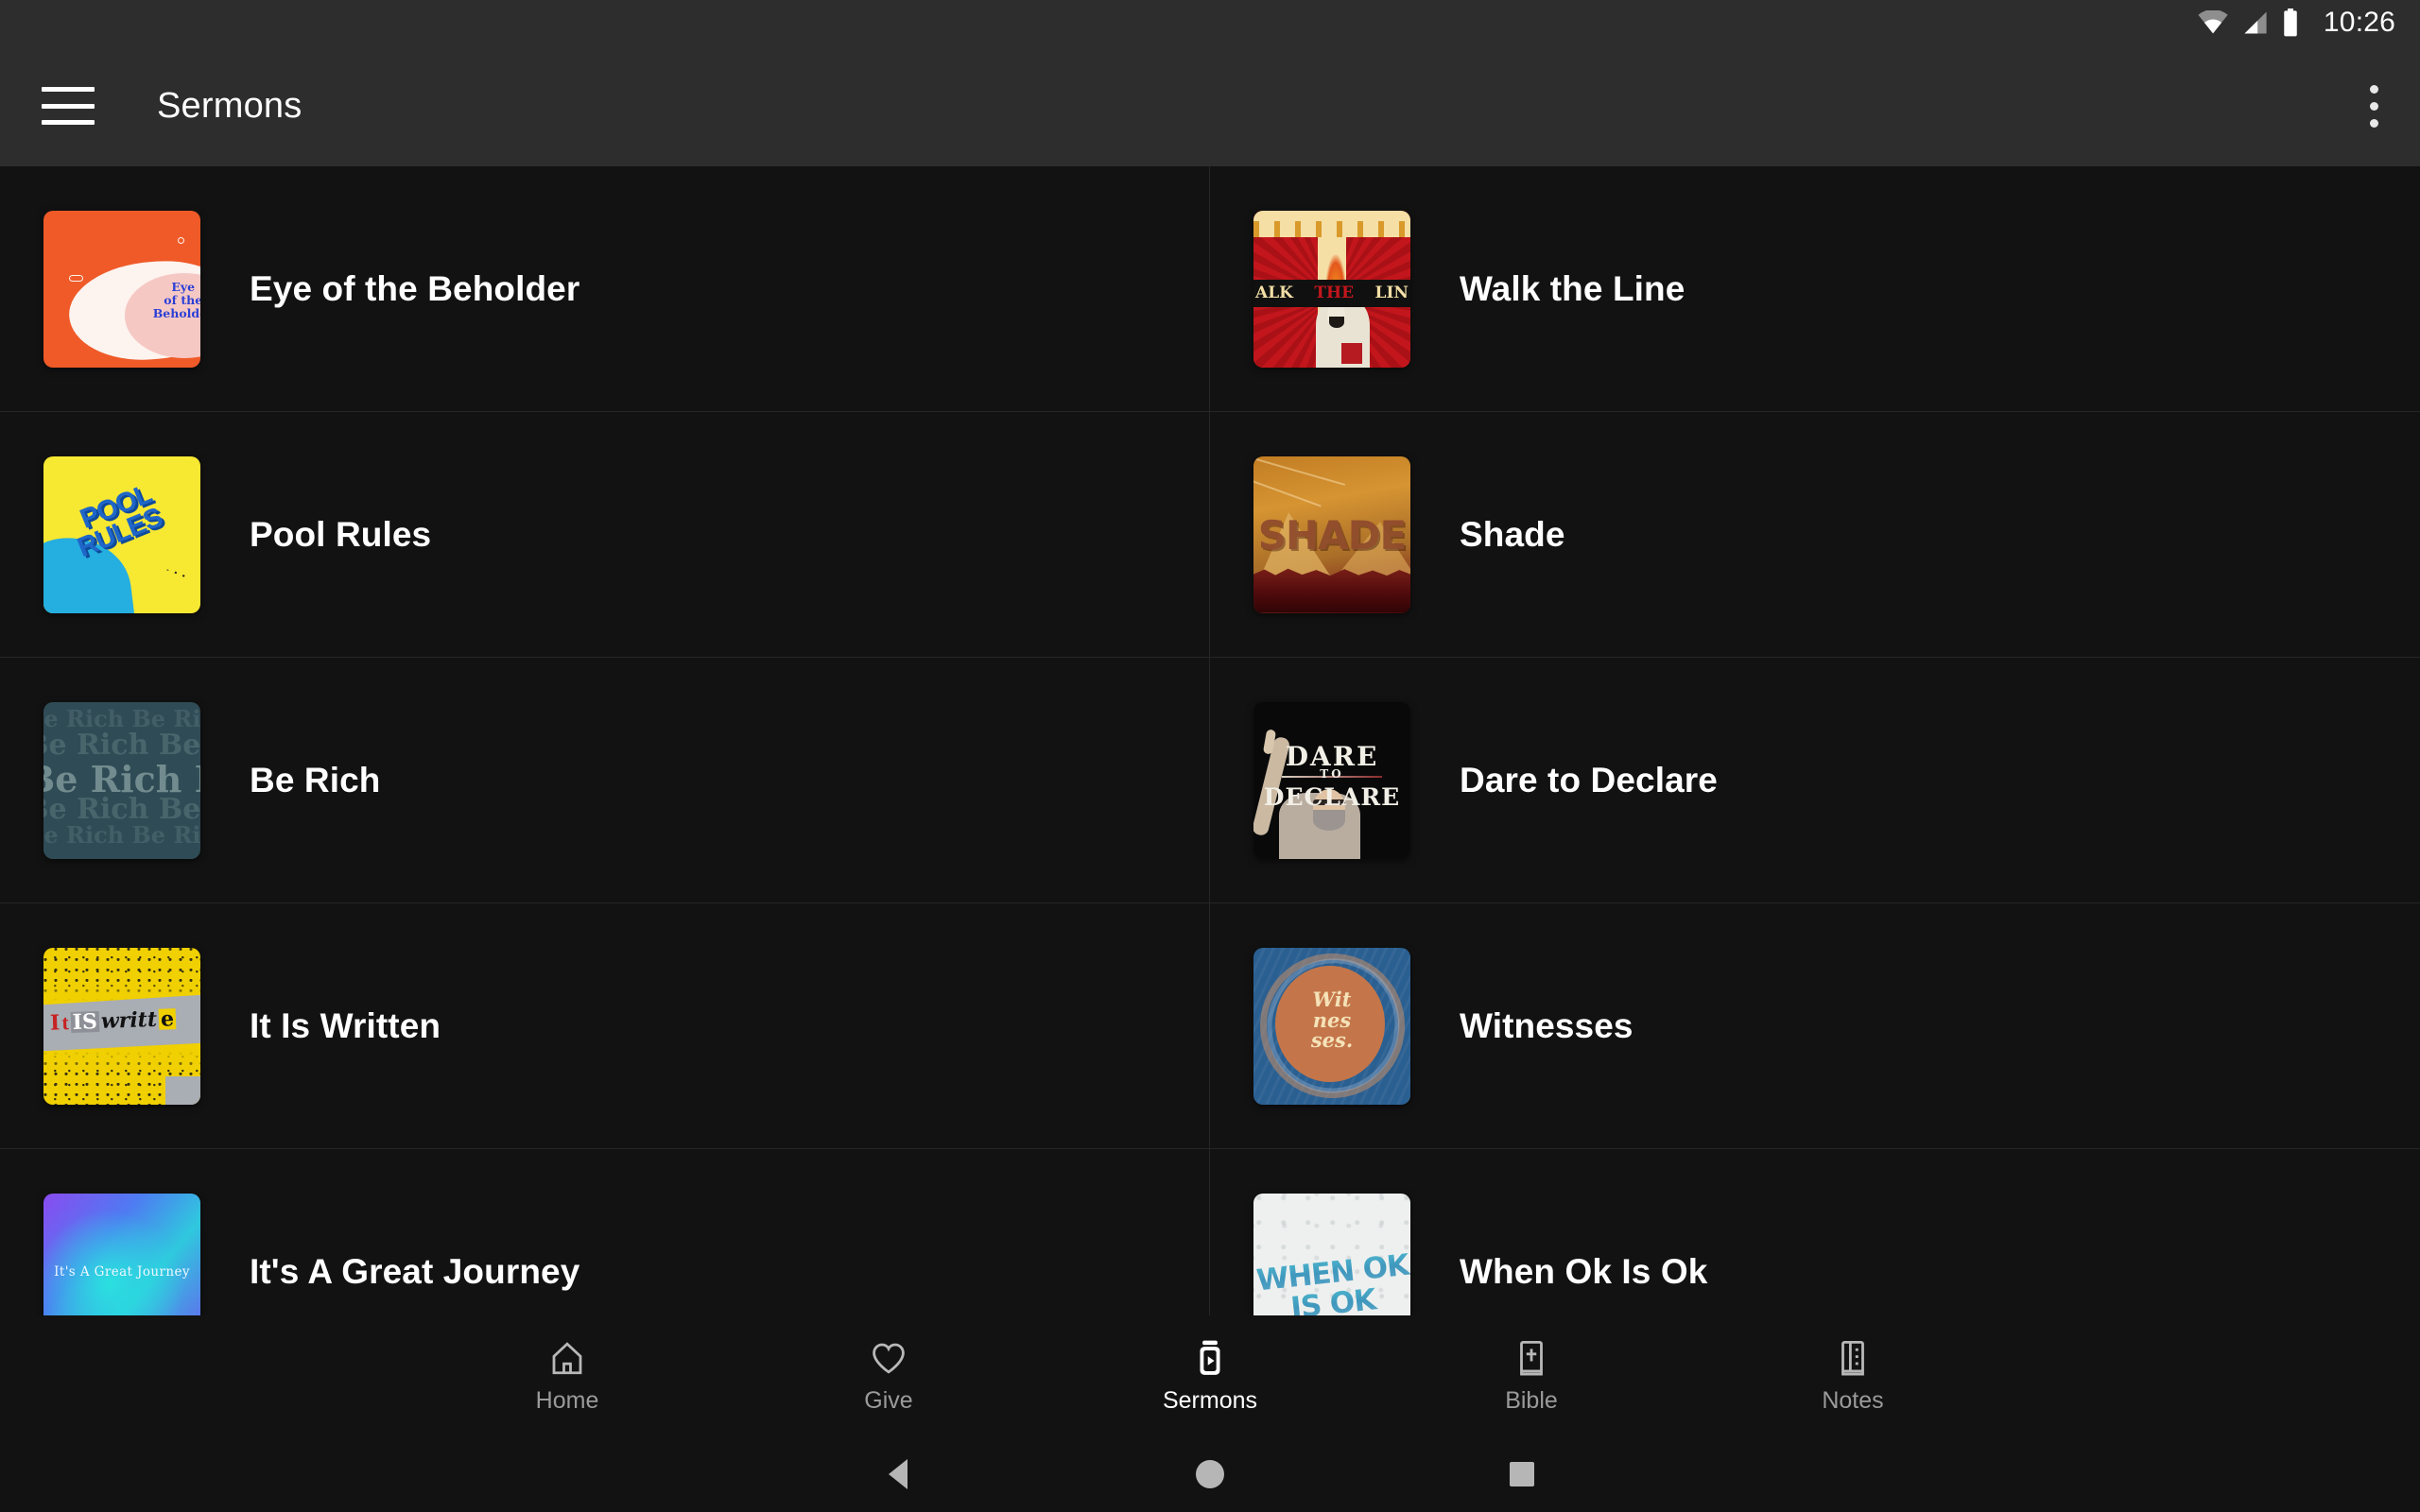 This screenshot has height=1512, width=2420. What do you see at coordinates (605, 1026) in the screenshot?
I see `list-item: I t IS writt e It Is Written` at bounding box center [605, 1026].